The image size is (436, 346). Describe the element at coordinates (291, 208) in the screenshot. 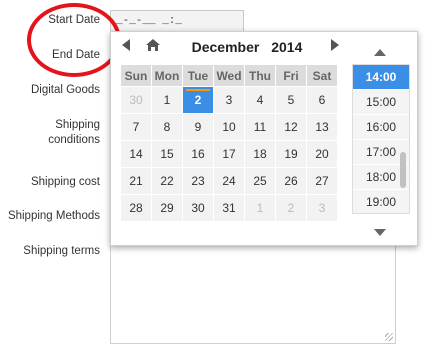

I see `calendar-day: 2` at that location.